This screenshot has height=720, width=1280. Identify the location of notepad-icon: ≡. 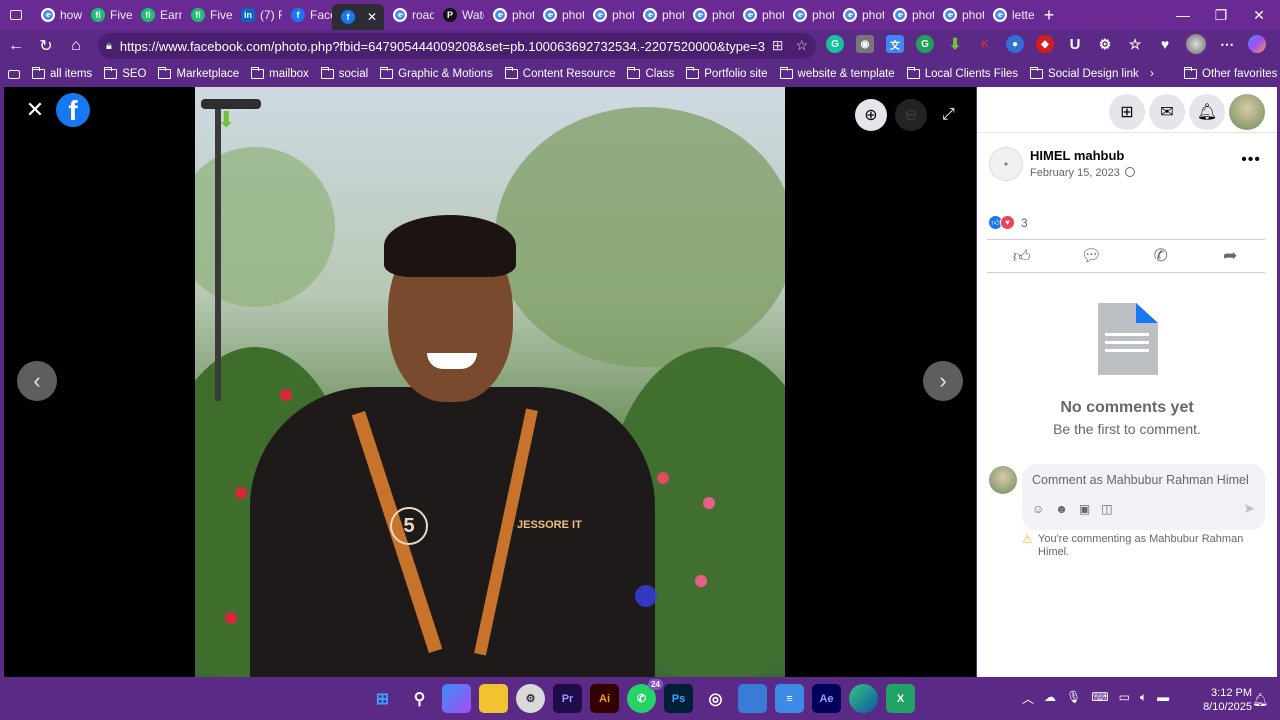
(789, 698).